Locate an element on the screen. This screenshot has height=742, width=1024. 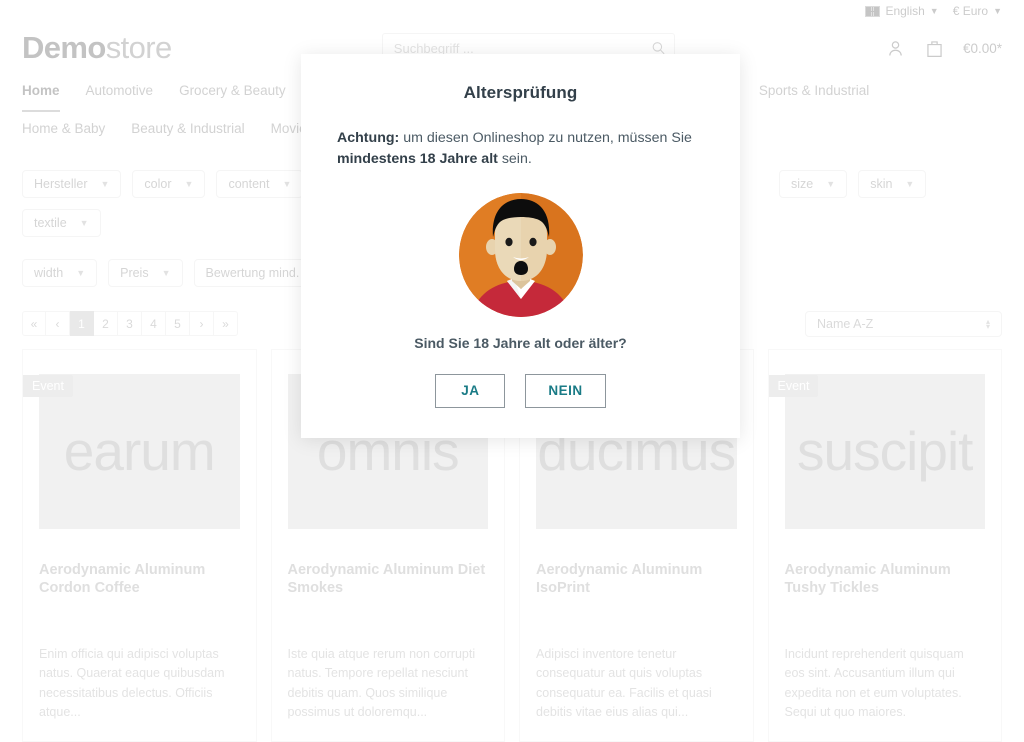
avatar-illustration is located at coordinates (521, 255).